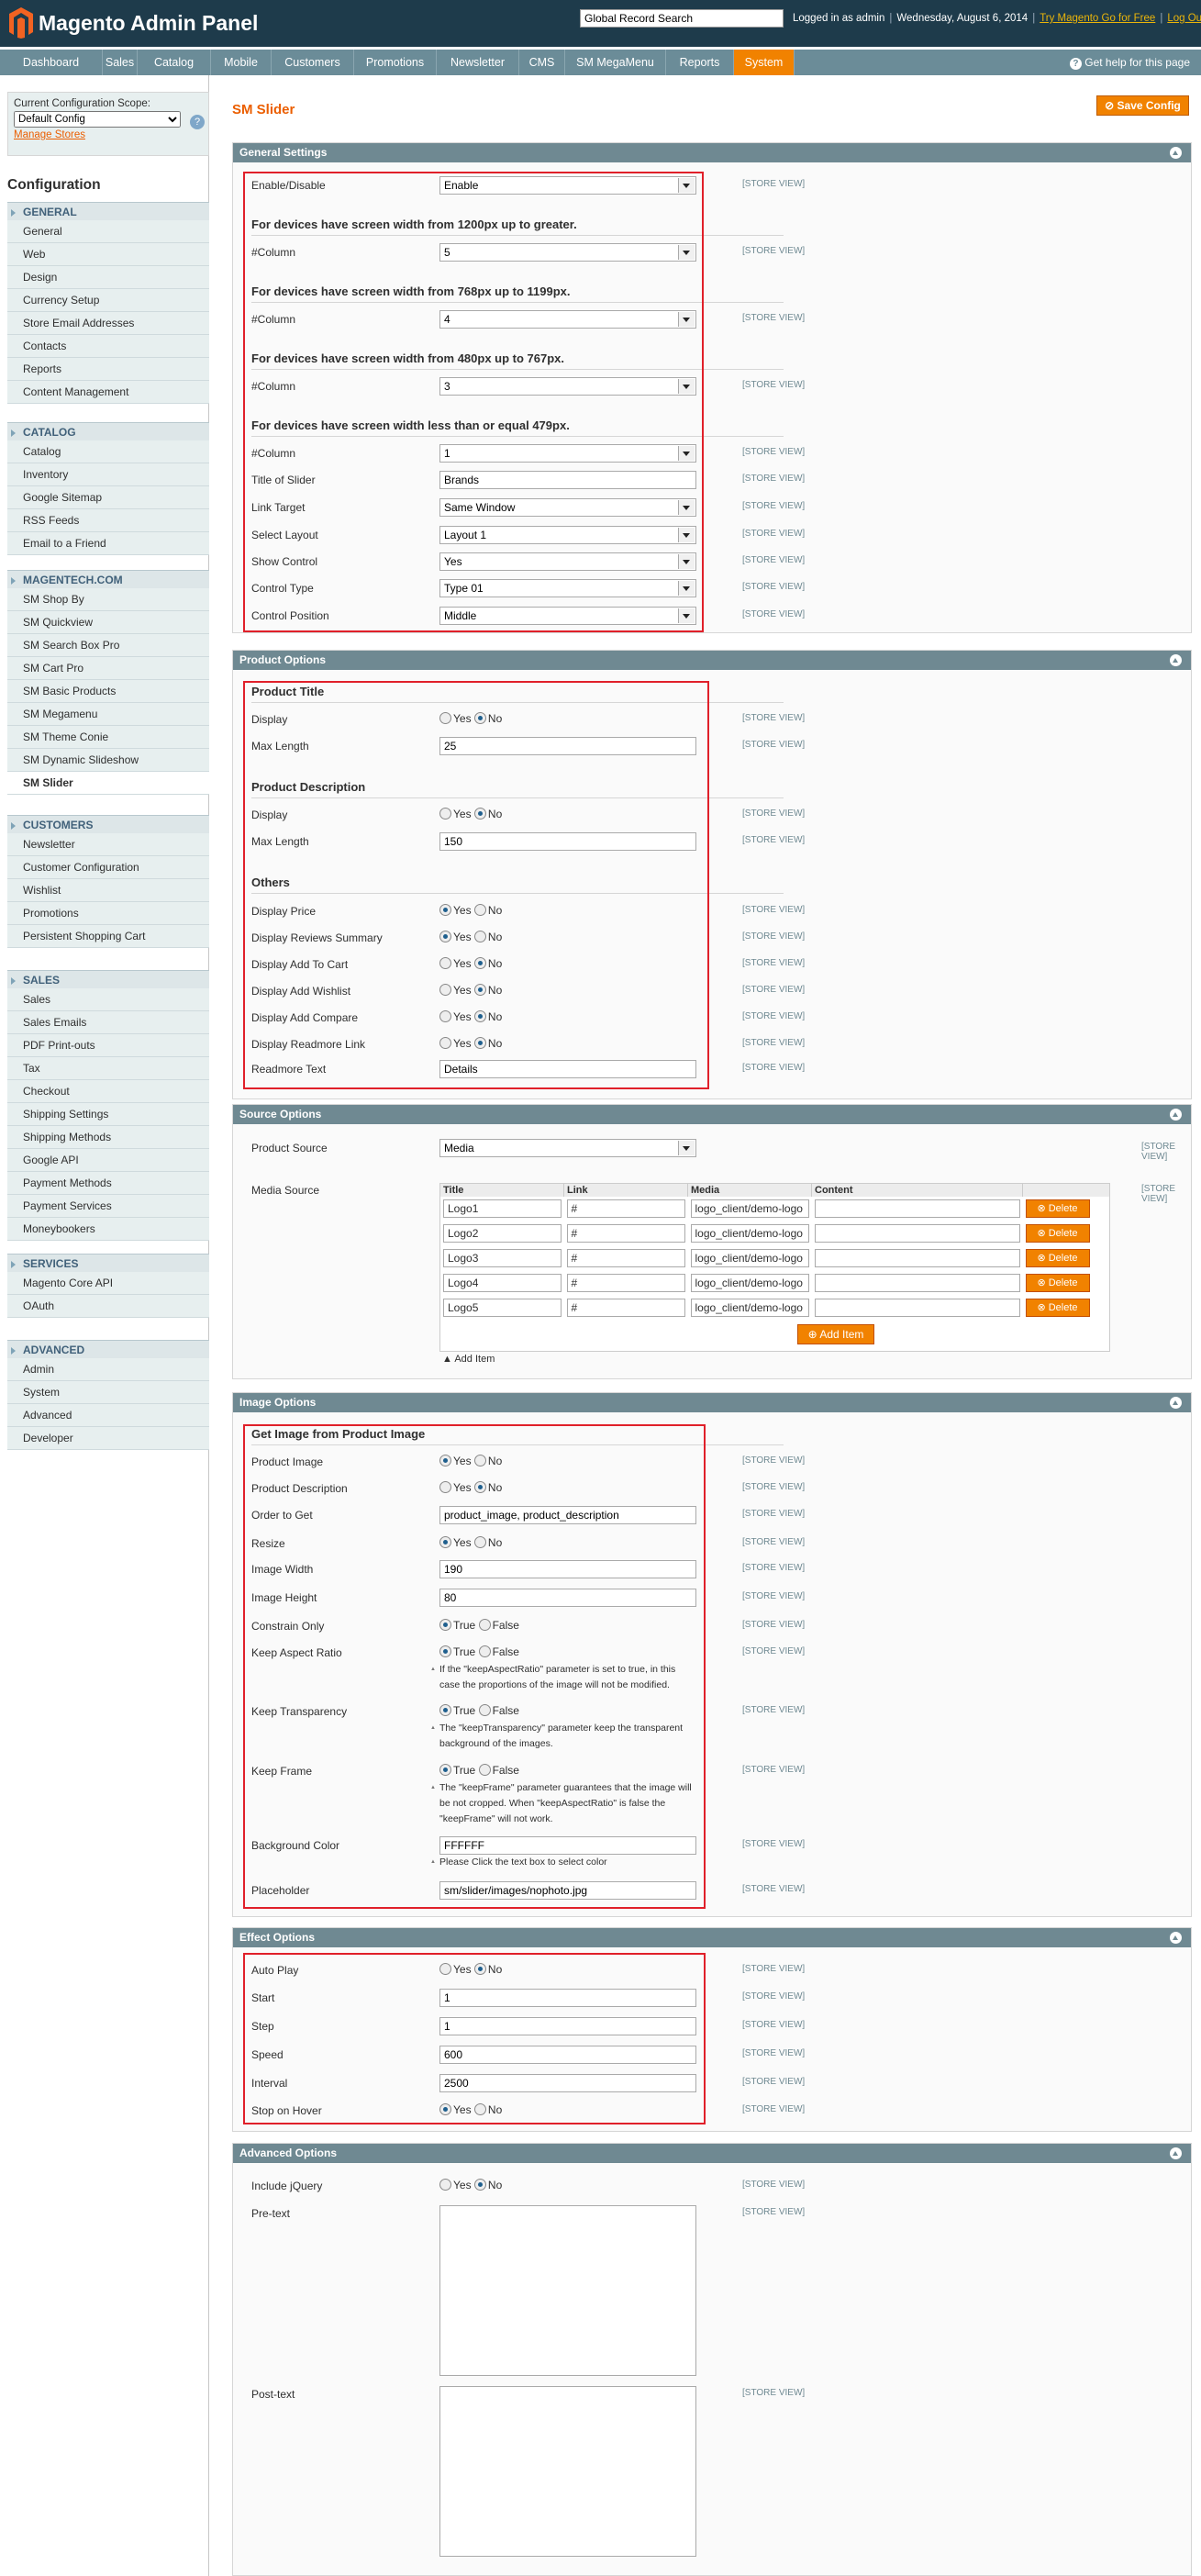 This screenshot has height=2576, width=1201. What do you see at coordinates (712, 660) in the screenshot?
I see `section-header: Product Options` at bounding box center [712, 660].